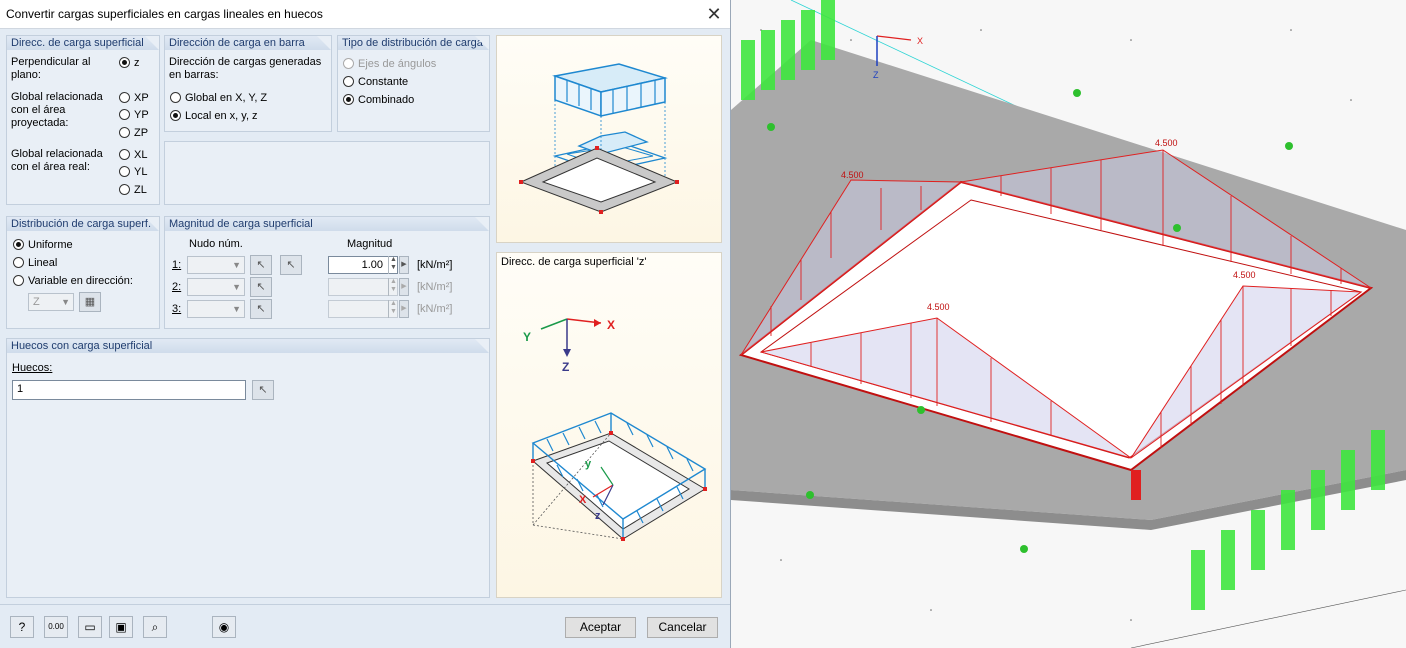  What do you see at coordinates (216, 287) in the screenshot?
I see `node-select-2: ▼` at bounding box center [216, 287].